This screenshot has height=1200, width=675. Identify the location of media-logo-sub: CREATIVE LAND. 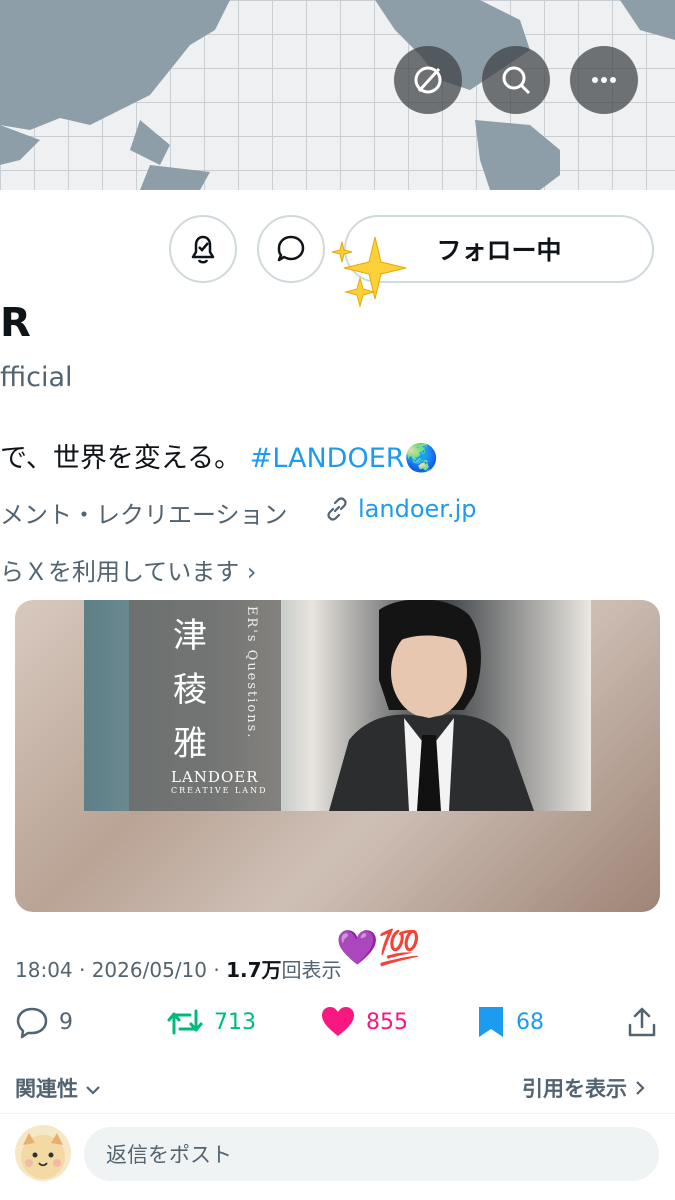
(219, 790).